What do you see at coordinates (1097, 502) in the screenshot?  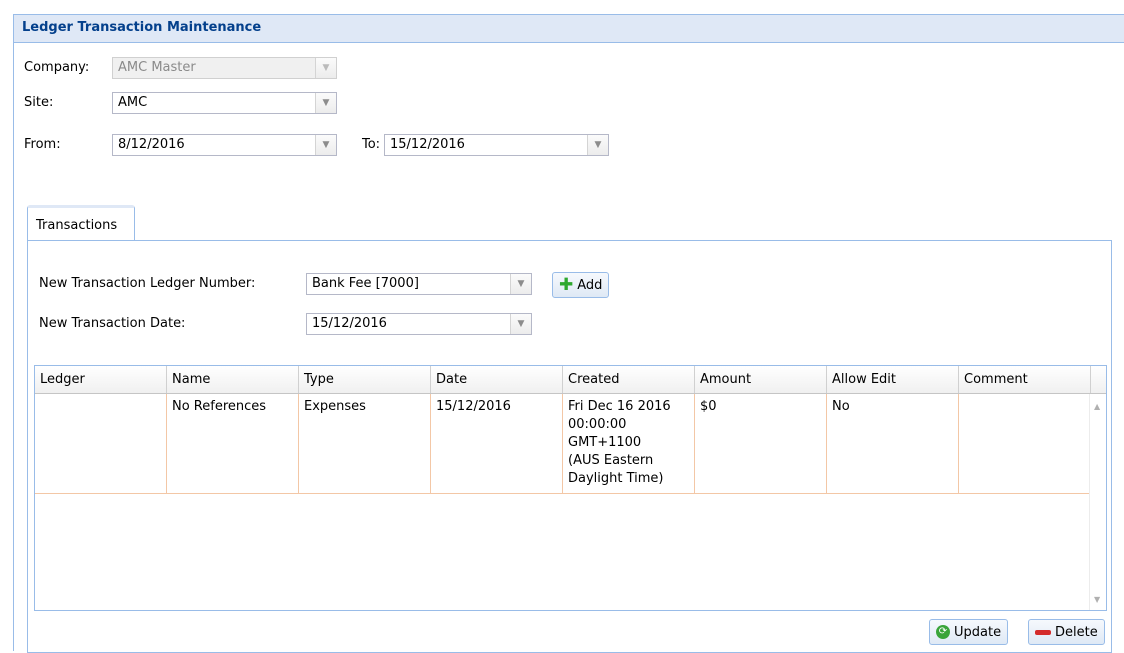 I see `grid-scrollbar: ▲ ▼` at bounding box center [1097, 502].